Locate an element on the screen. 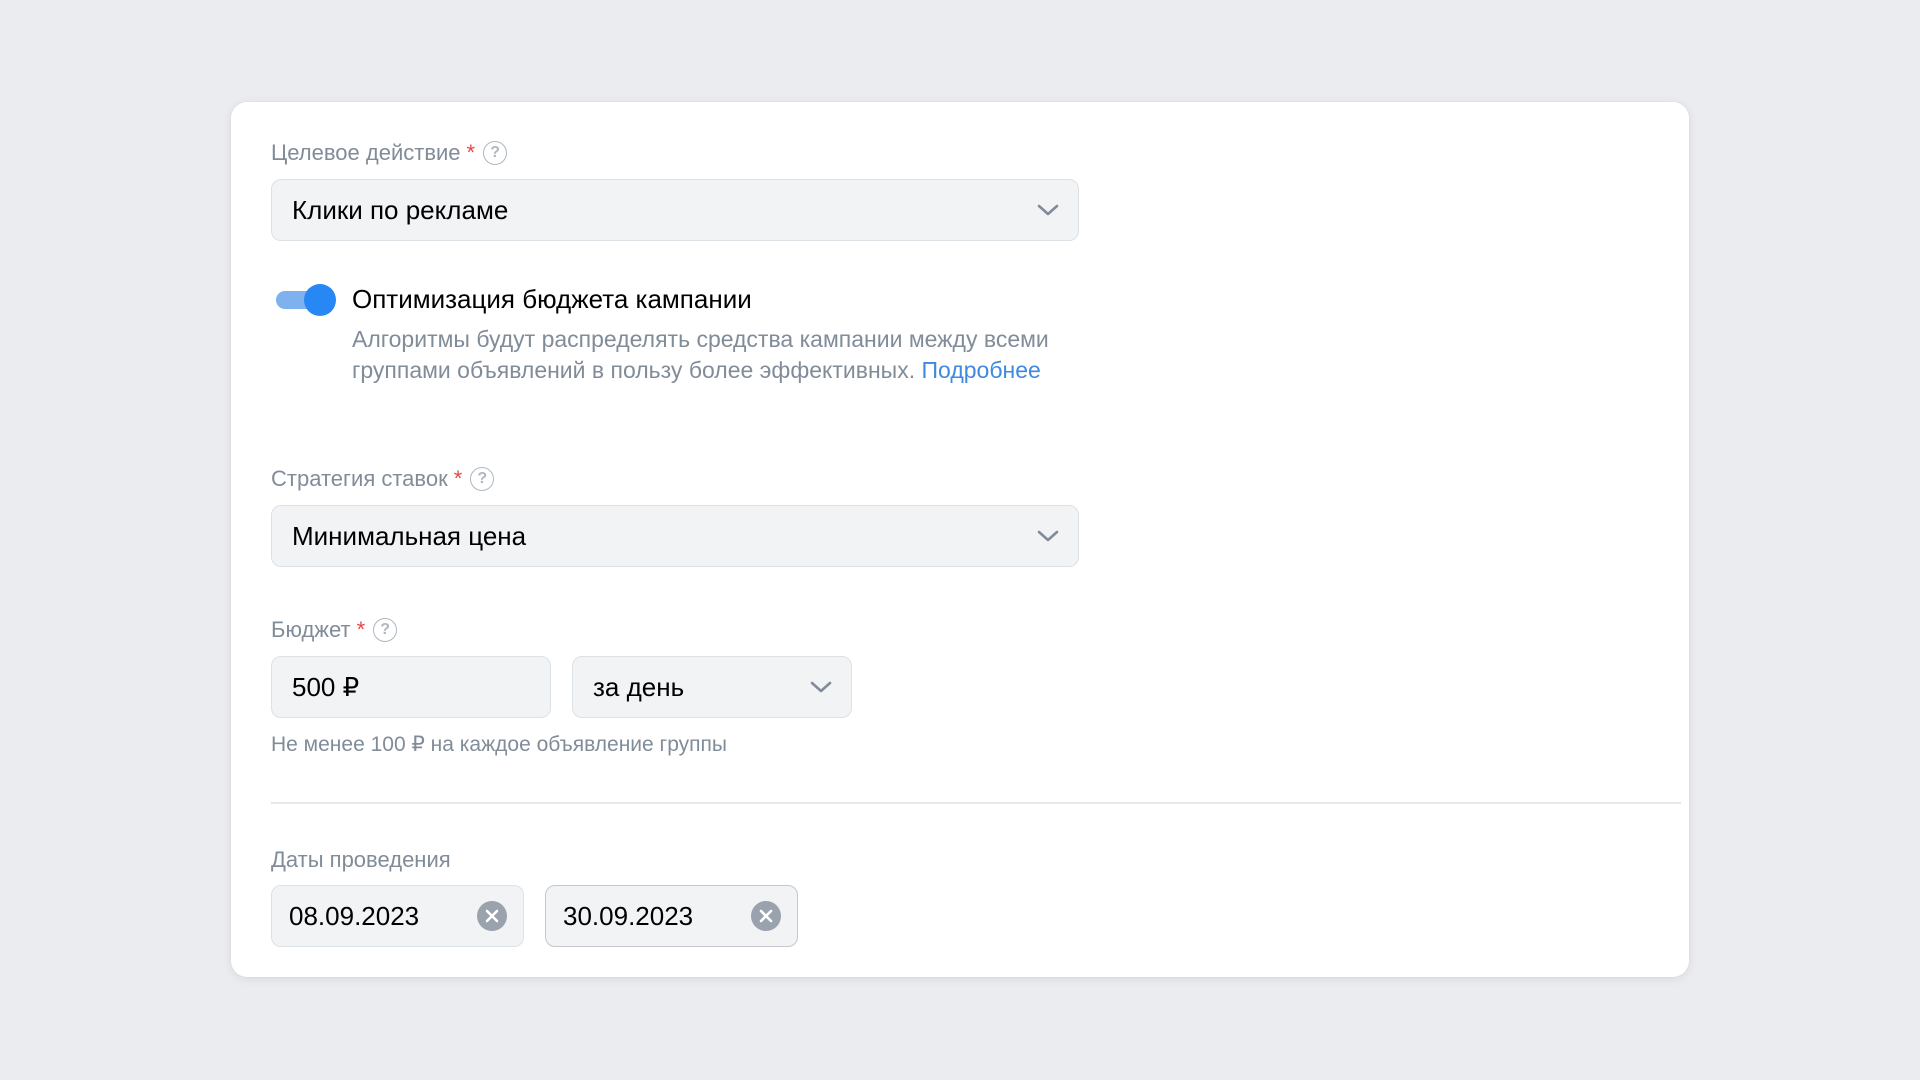  end-date-value: 30.09.2023 is located at coordinates (628, 915).